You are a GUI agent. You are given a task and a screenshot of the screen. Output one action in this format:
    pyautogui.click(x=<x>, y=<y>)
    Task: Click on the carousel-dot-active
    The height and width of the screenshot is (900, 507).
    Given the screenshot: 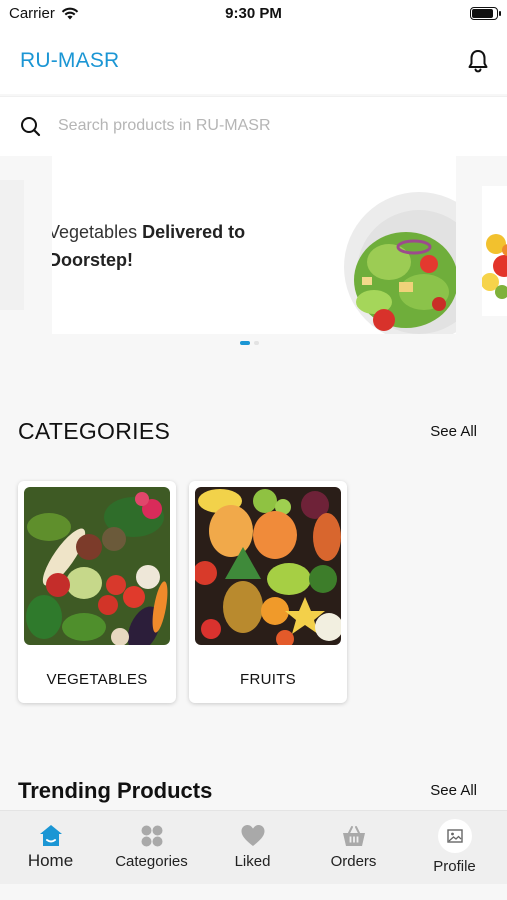 What is the action you would take?
    pyautogui.click(x=245, y=343)
    